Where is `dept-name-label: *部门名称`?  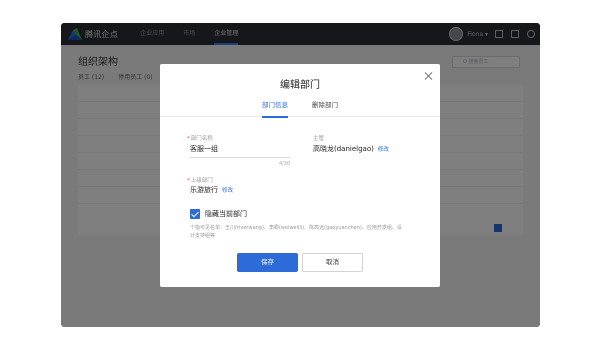 dept-name-label: *部门名称 is located at coordinates (200, 139).